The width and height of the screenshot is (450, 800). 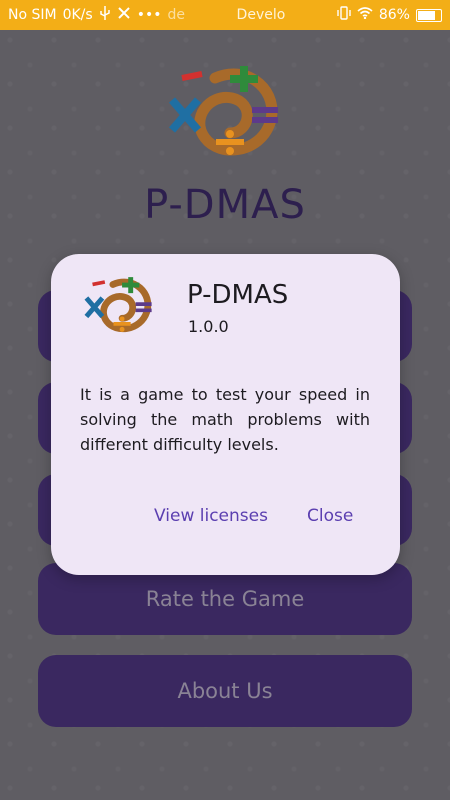 What do you see at coordinates (176, 15) in the screenshot?
I see `mode-text-prefix: de` at bounding box center [176, 15].